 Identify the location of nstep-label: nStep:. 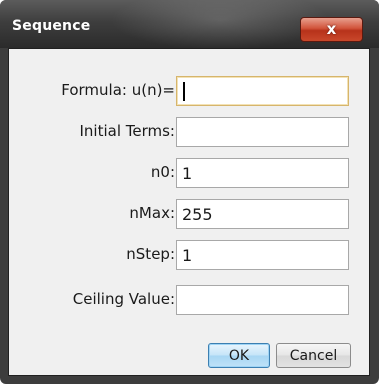
(150, 254).